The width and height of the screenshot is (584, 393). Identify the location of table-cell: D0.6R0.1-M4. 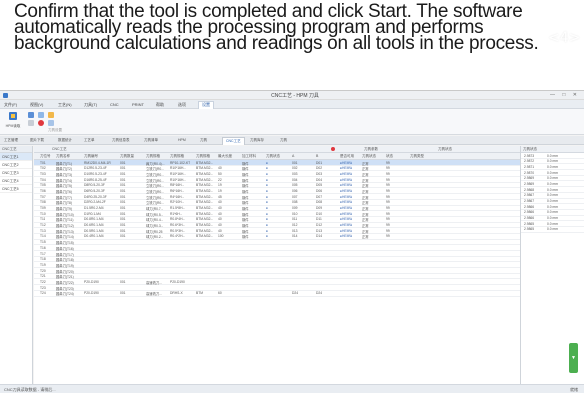
(94, 225).